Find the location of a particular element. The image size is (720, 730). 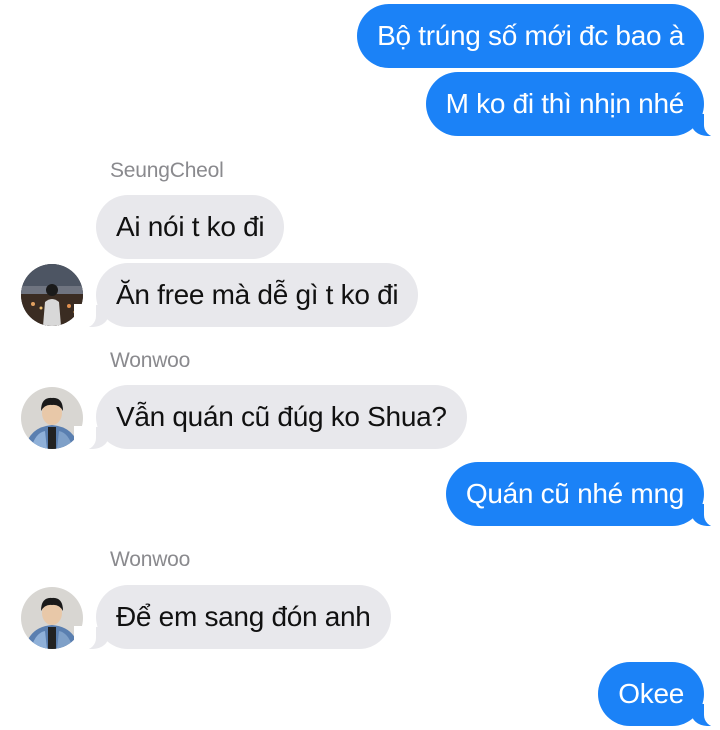

message-text: Bộ trúng số mới đc bao à is located at coordinates (530, 35).